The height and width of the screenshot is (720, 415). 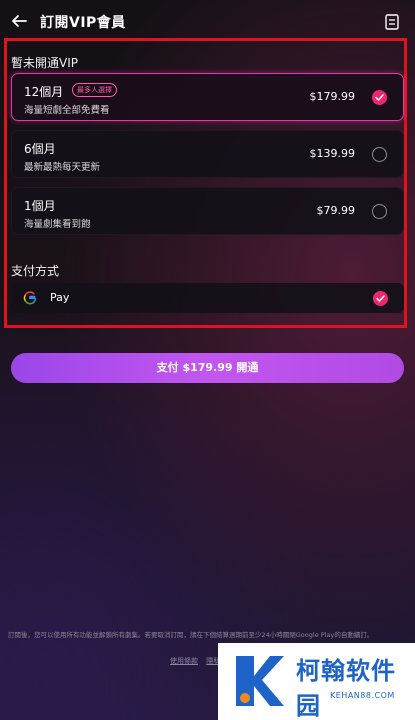 What do you see at coordinates (207, 97) in the screenshot?
I see `plan-card-12-months: 12個月 最多人選擇 海量短劇全部免費看 $179.99` at bounding box center [207, 97].